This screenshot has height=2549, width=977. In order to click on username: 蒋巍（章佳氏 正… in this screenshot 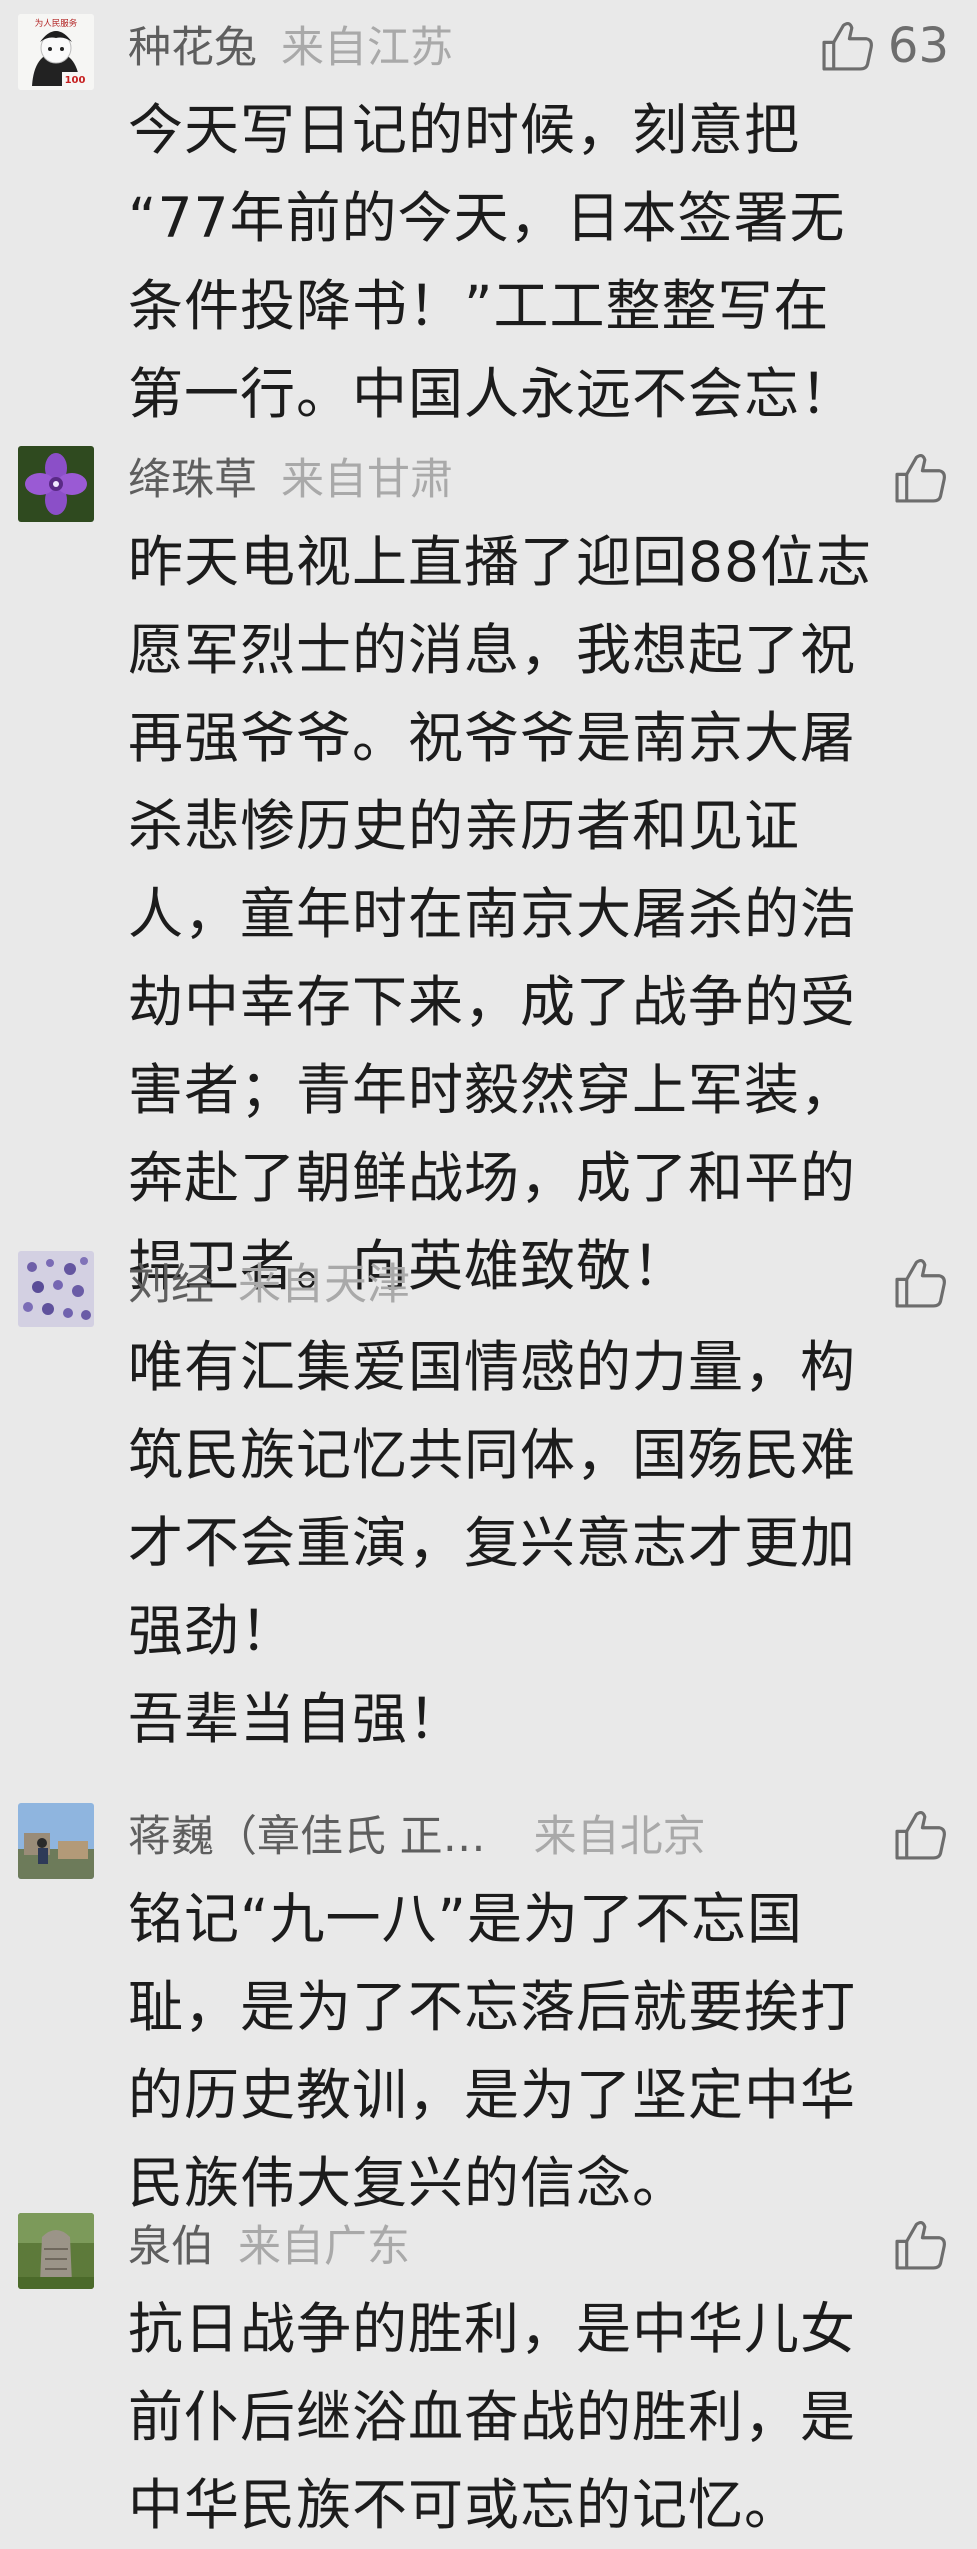, I will do `click(307, 1837)`.